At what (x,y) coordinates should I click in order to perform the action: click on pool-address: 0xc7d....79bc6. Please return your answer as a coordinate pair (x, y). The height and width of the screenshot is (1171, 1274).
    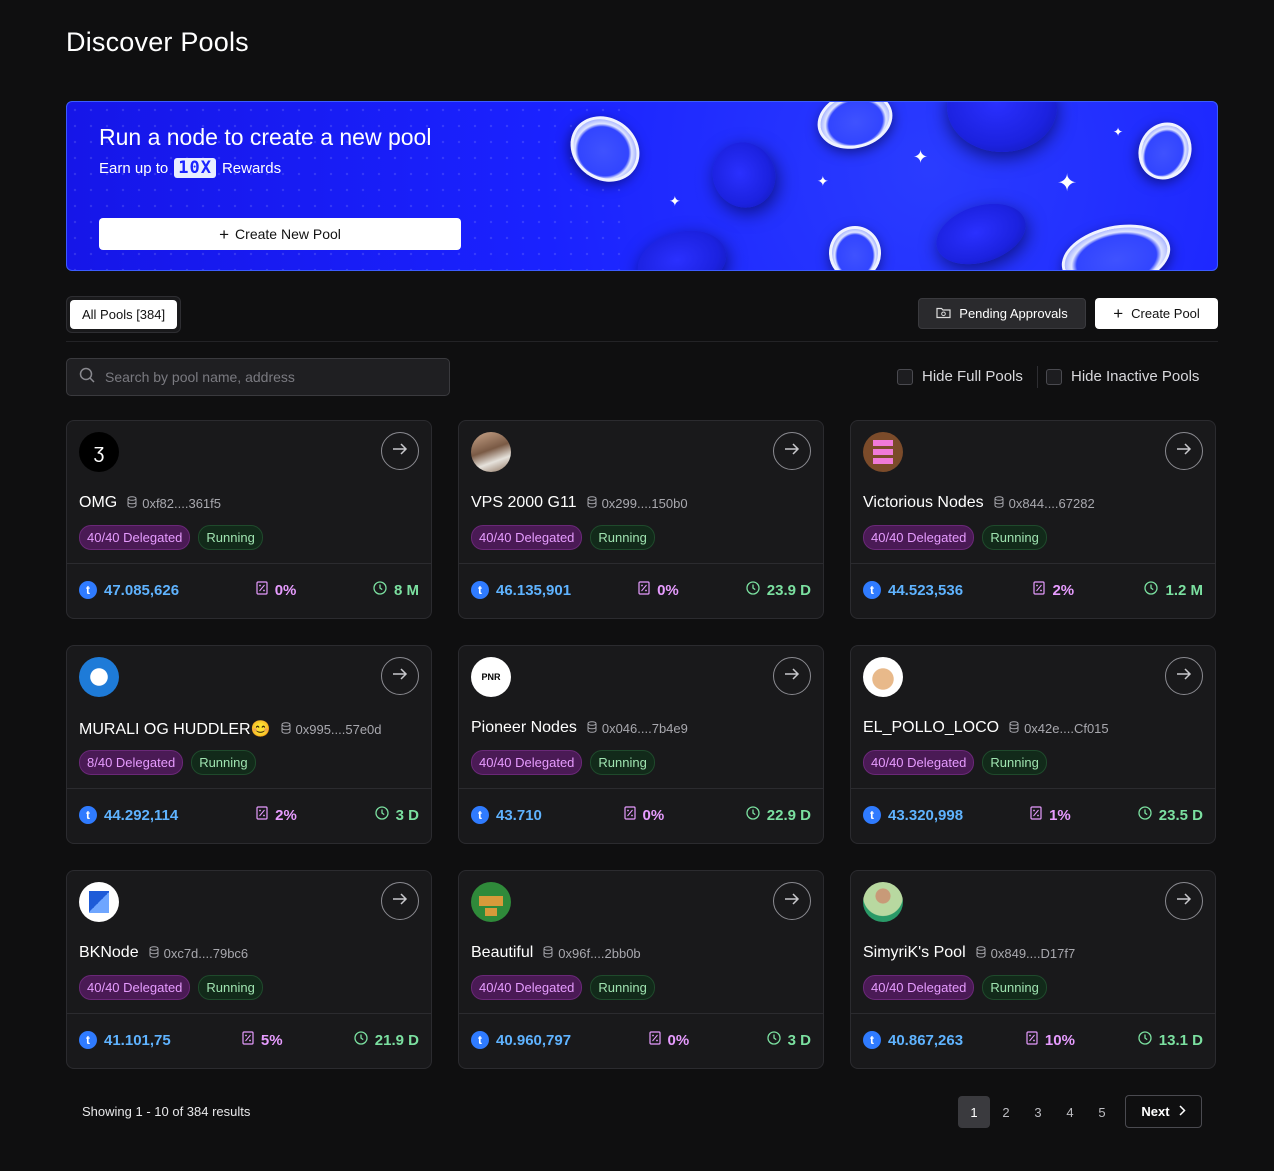
    Looking at the image, I should click on (198, 953).